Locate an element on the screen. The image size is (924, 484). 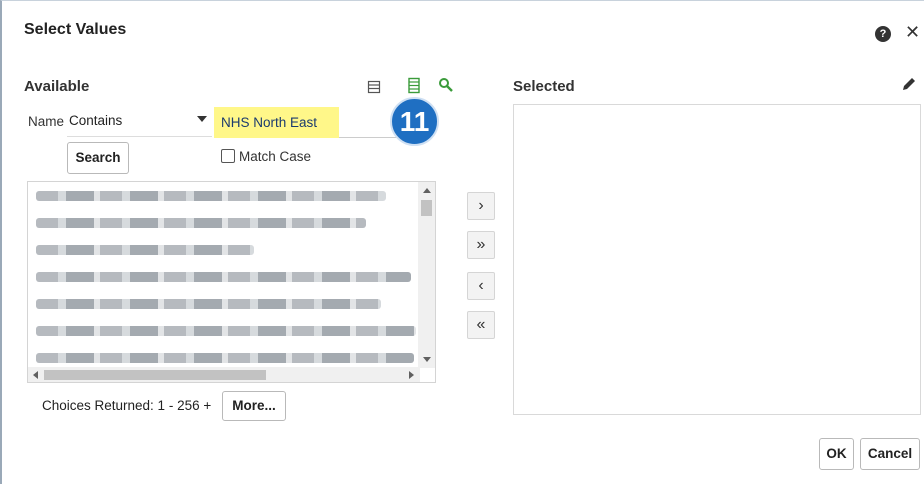
scroll-up-icon is located at coordinates (427, 190).